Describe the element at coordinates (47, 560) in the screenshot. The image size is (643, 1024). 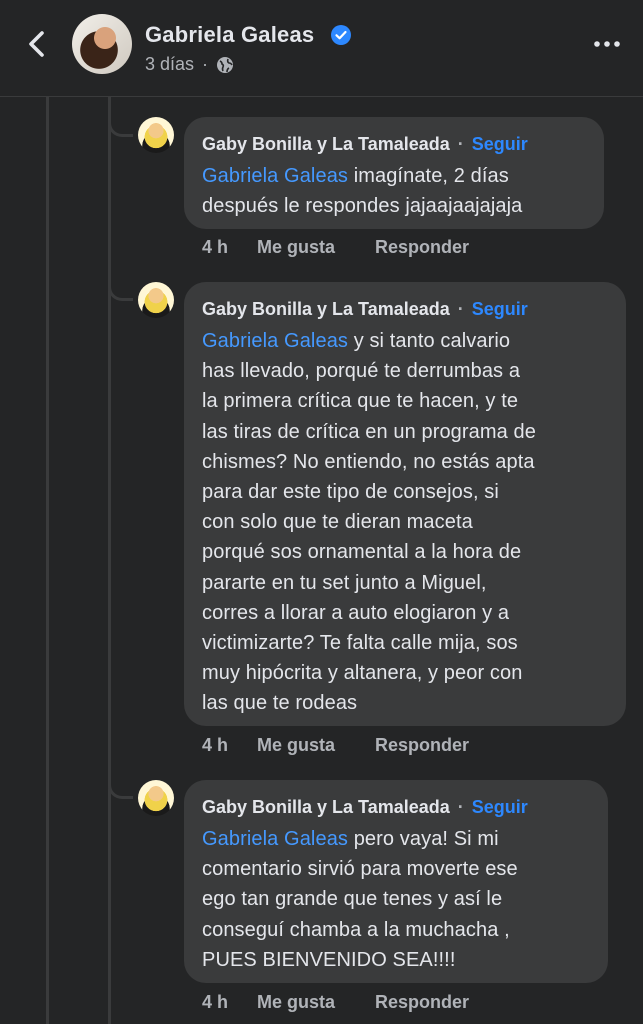
I see `thread-line` at that location.